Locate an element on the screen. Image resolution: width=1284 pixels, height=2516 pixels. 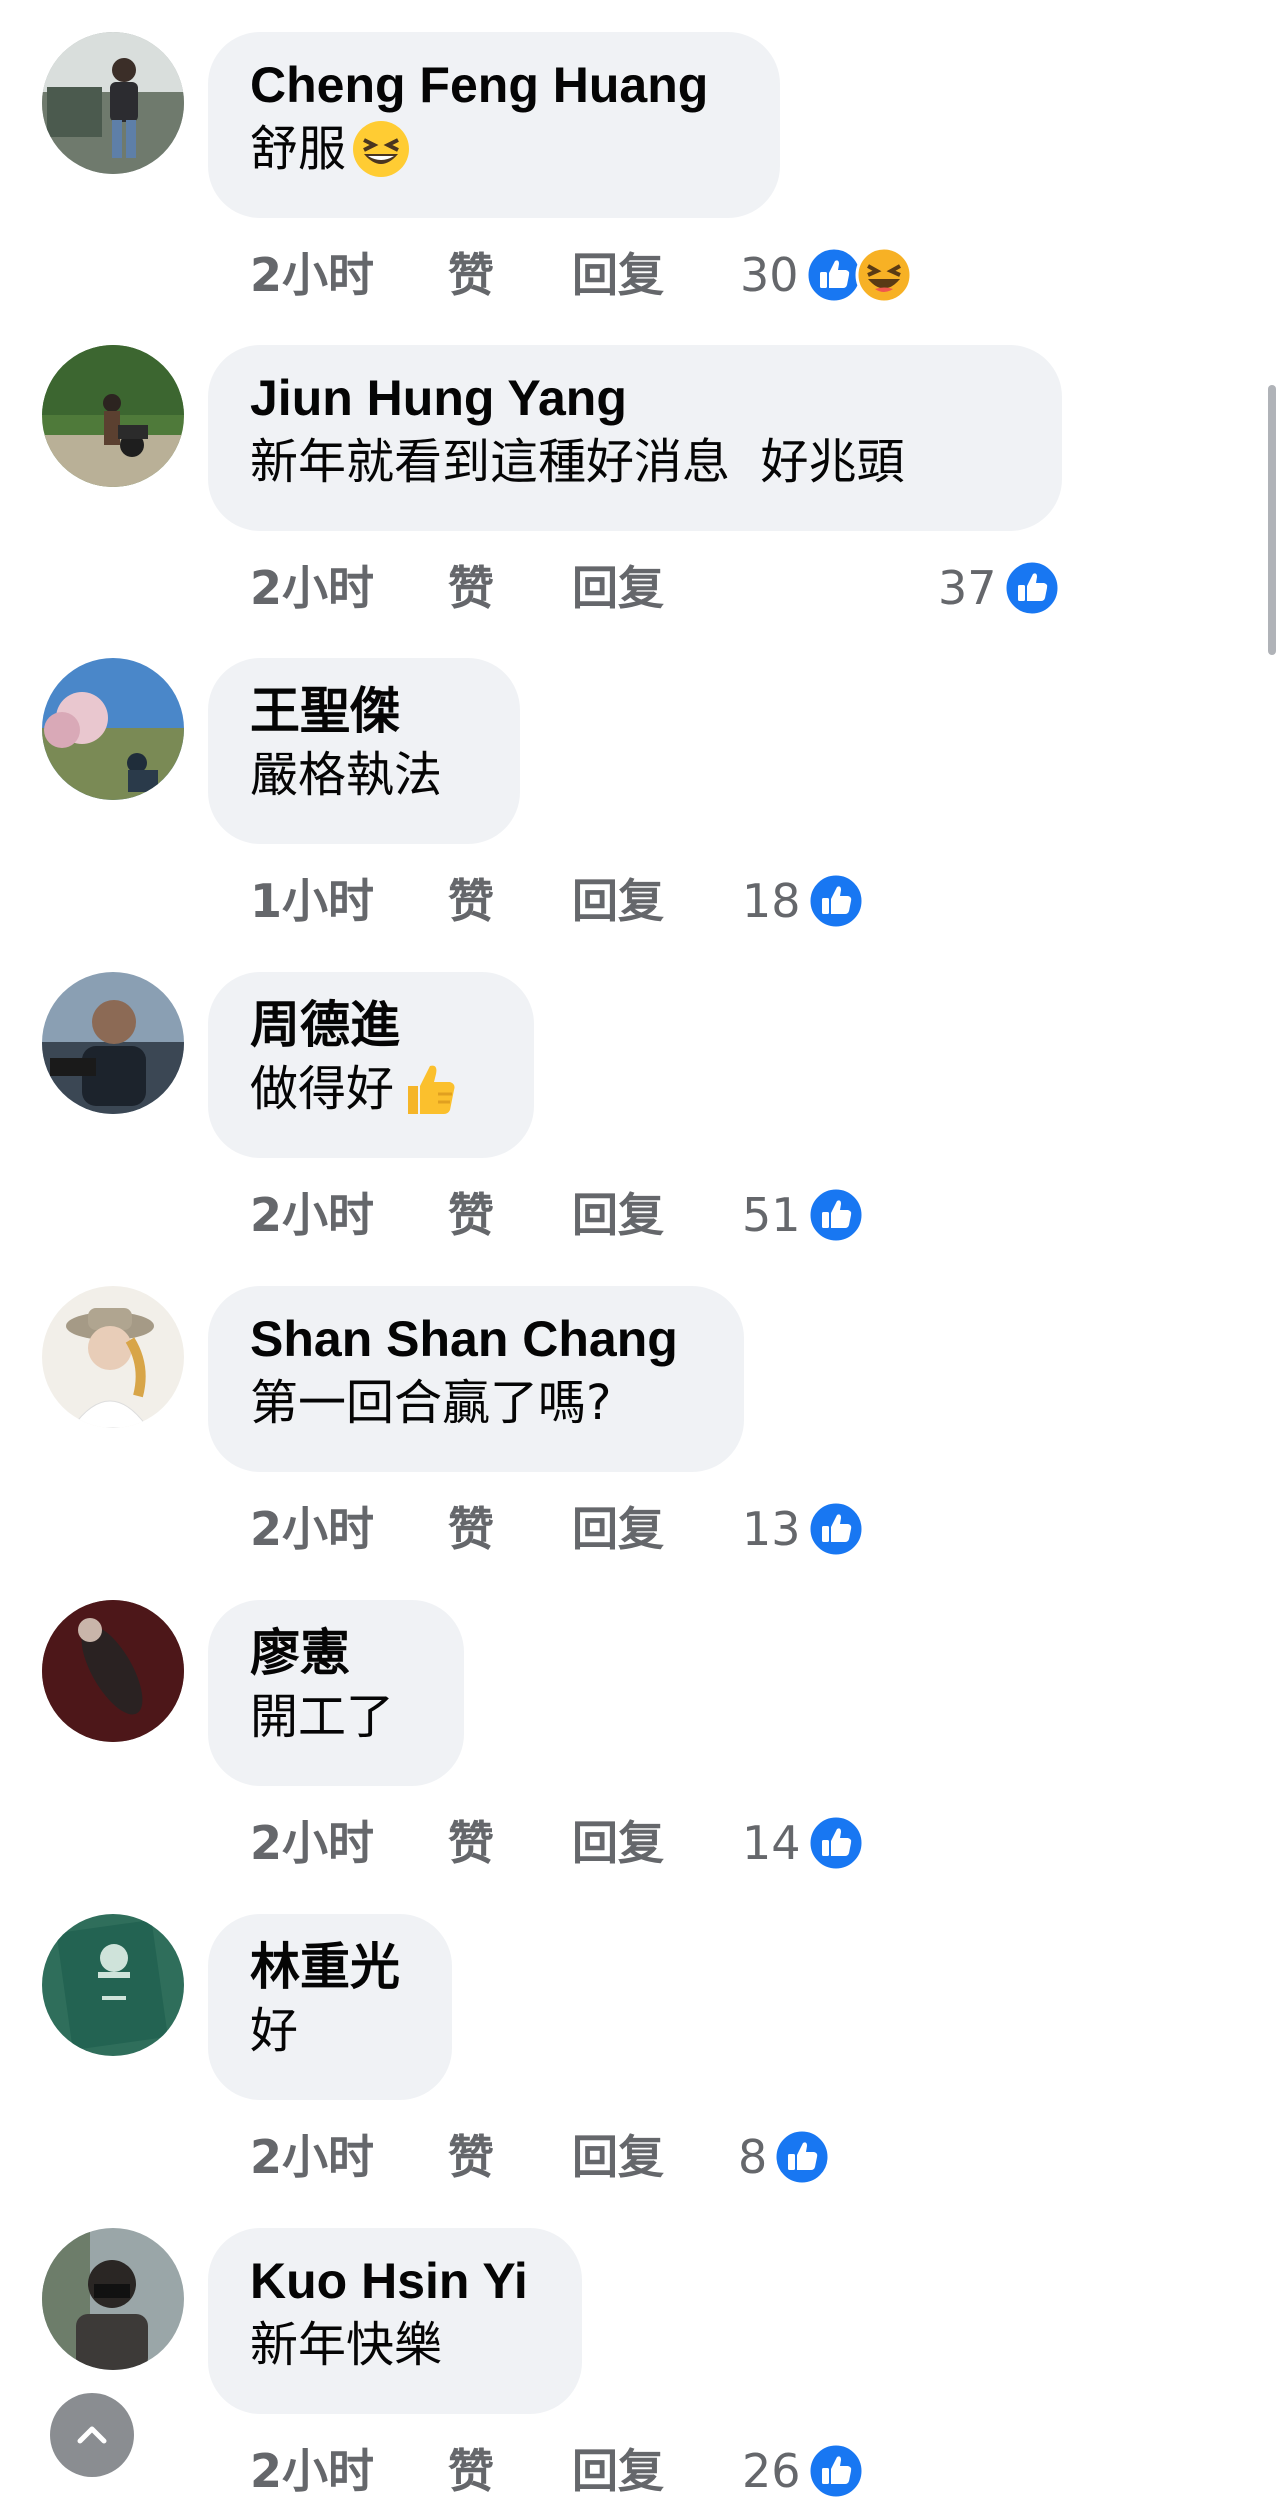
comment-text: 做得好 is located at coordinates (371, 1089).